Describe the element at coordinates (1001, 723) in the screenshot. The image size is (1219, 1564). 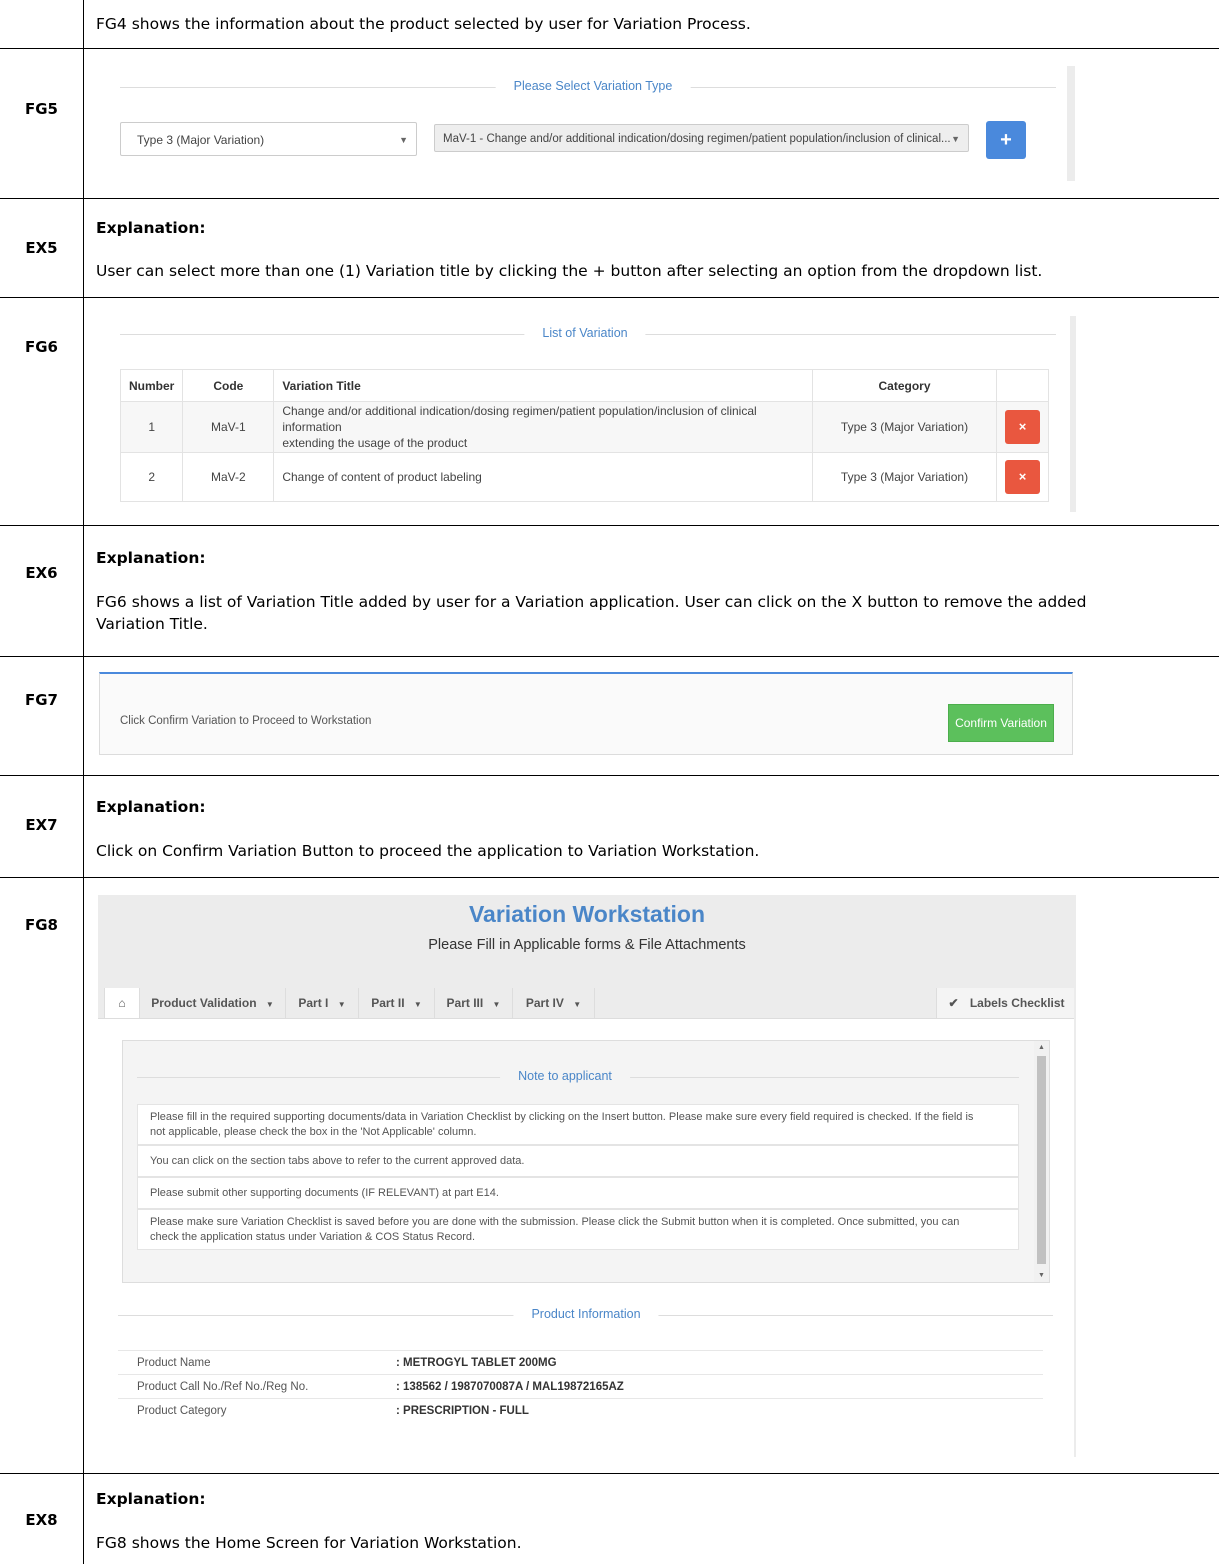
I see `confirm-variation-button: Confirm Variation` at that location.